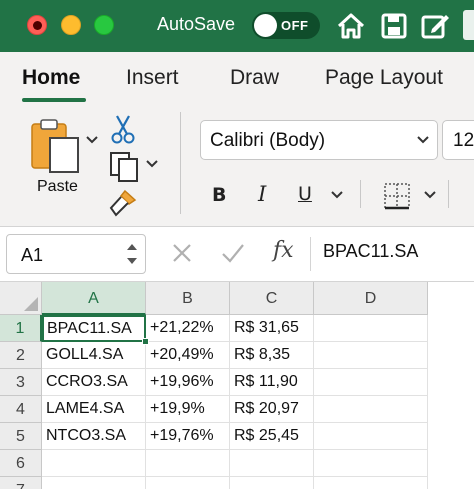 Image resolution: width=474 pixels, height=489 pixels. What do you see at coordinates (262, 194) in the screenshot?
I see `italic-button: I` at bounding box center [262, 194].